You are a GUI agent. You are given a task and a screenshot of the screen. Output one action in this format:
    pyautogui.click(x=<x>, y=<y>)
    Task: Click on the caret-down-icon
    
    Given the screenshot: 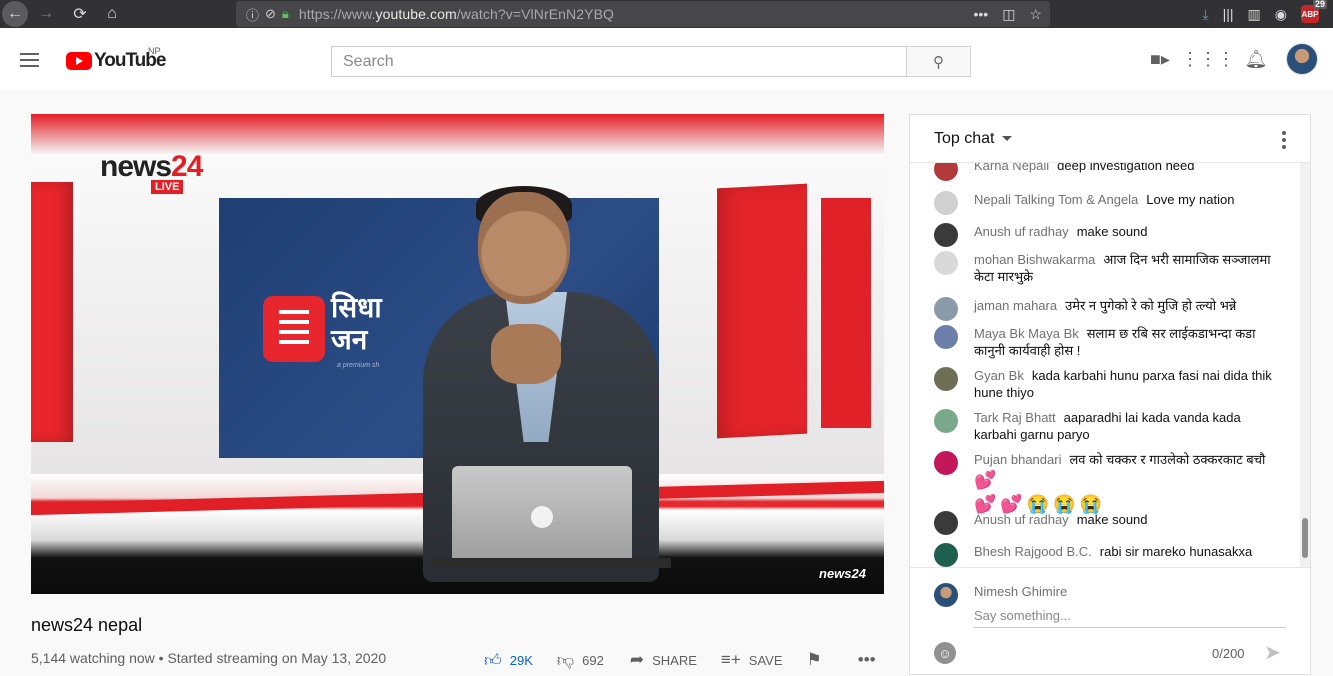 What is the action you would take?
    pyautogui.click(x=1007, y=138)
    